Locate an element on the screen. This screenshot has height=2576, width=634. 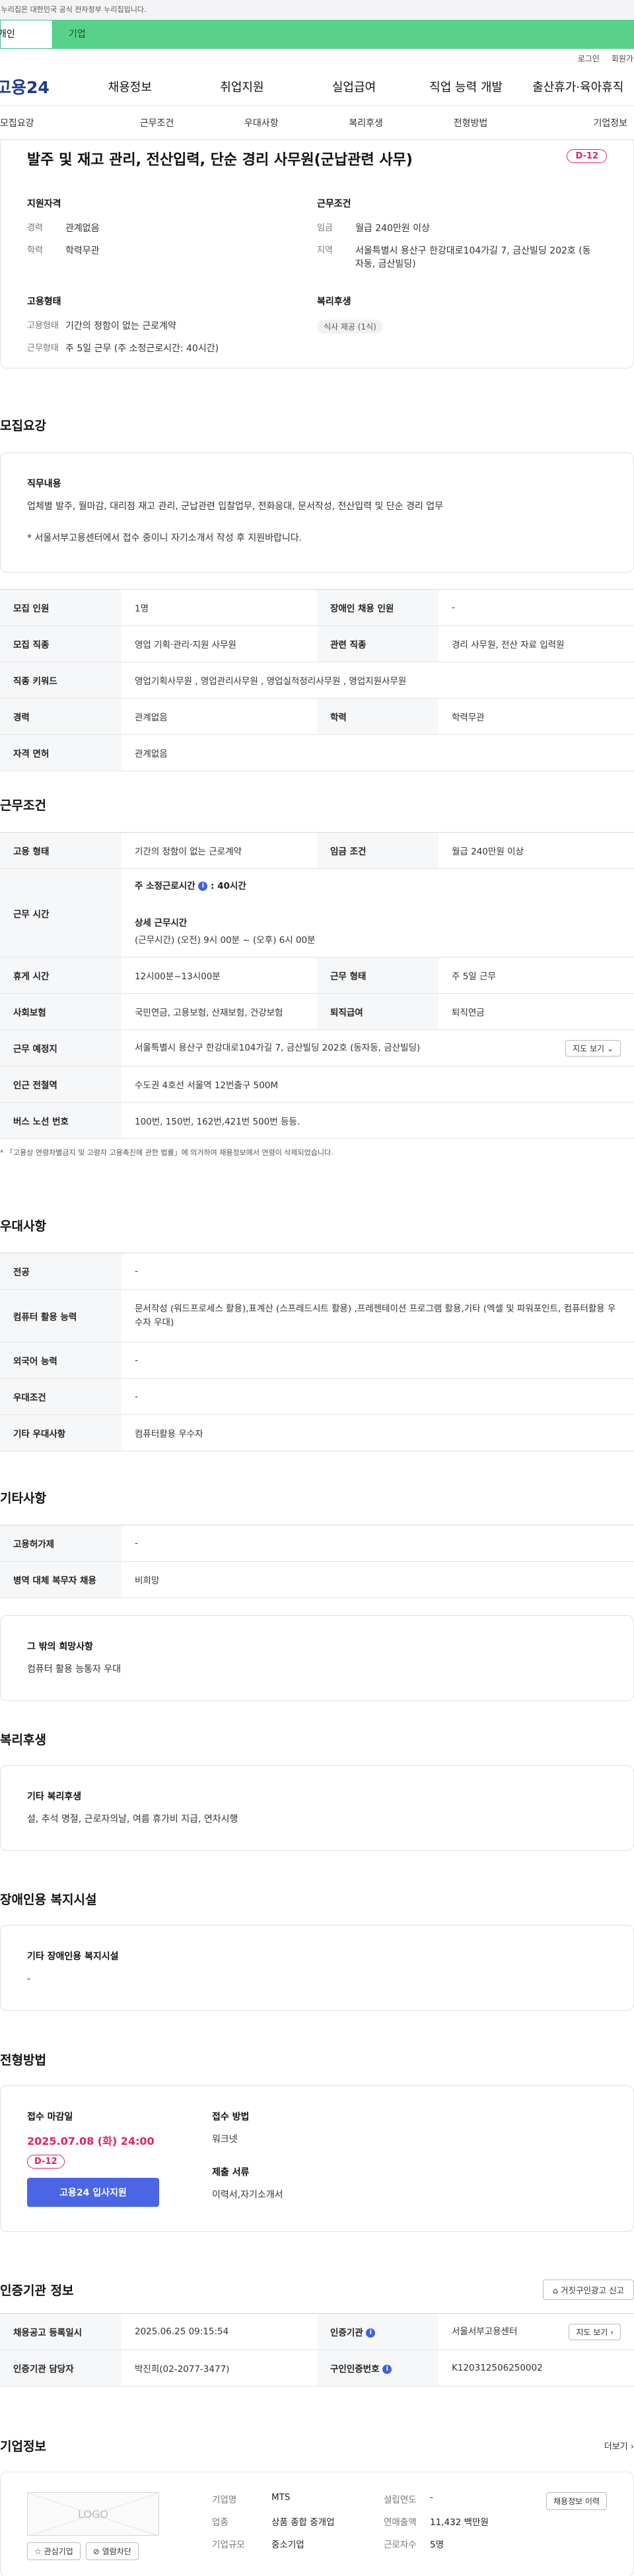
table-cell: 수도권 4호선 서울역 12번출구 500M is located at coordinates (378, 1085).